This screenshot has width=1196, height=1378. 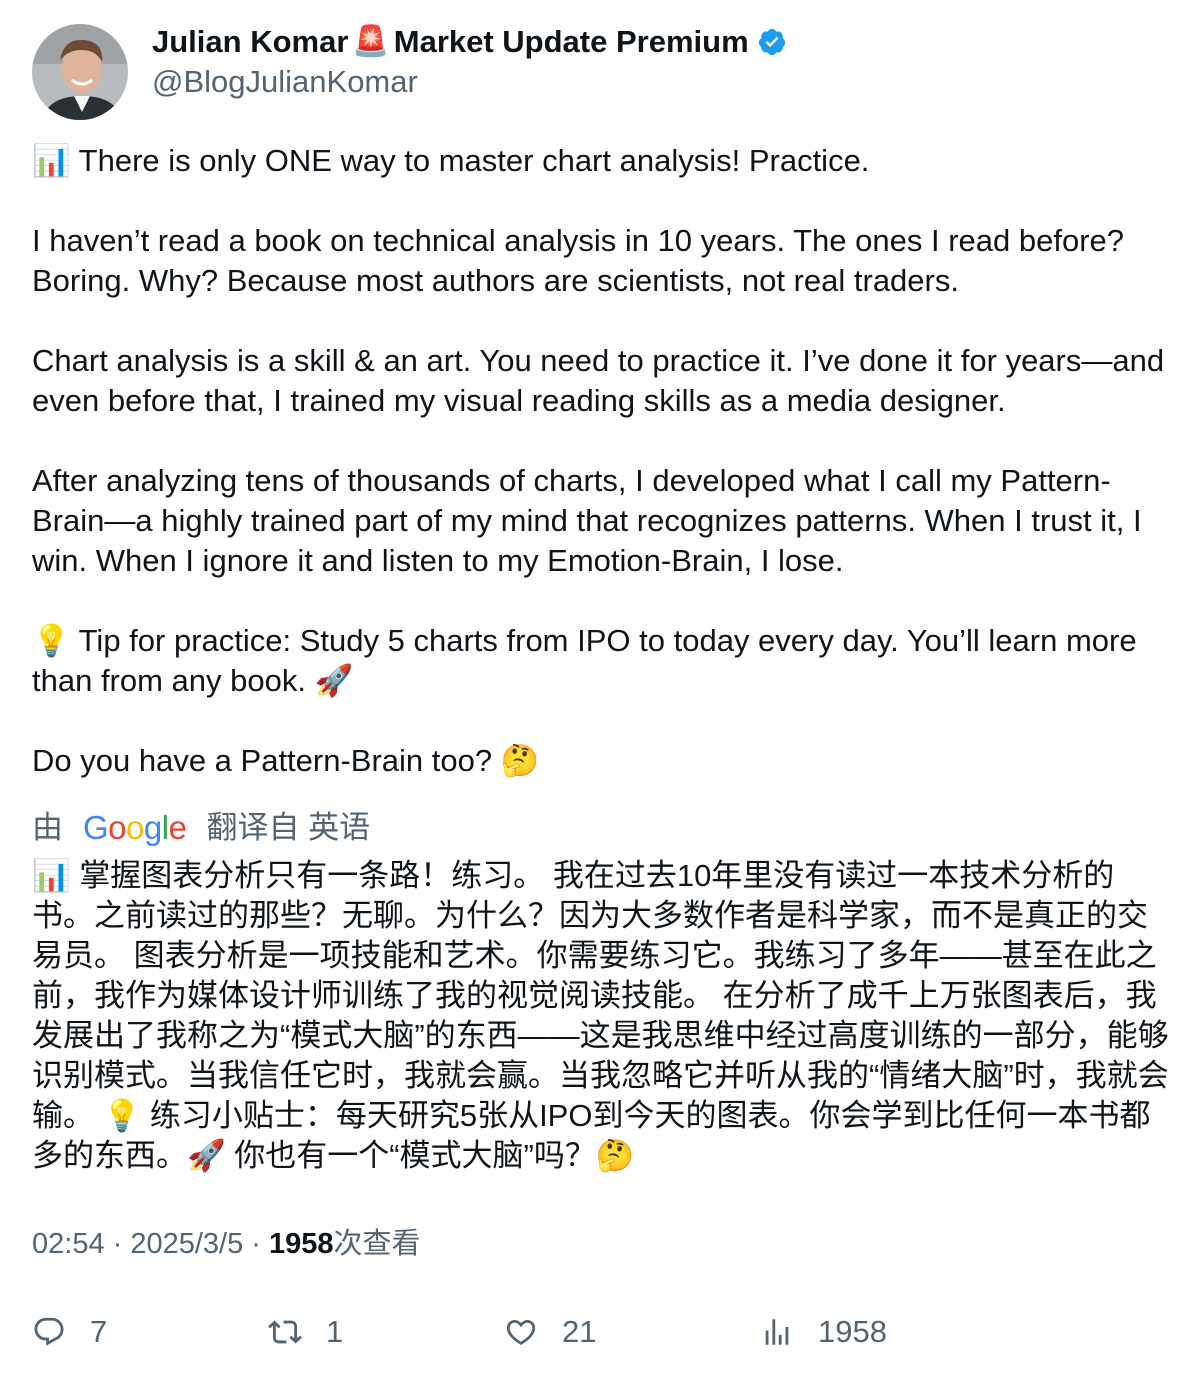 What do you see at coordinates (371, 41) in the screenshot?
I see `siren-emoji: 🚨` at bounding box center [371, 41].